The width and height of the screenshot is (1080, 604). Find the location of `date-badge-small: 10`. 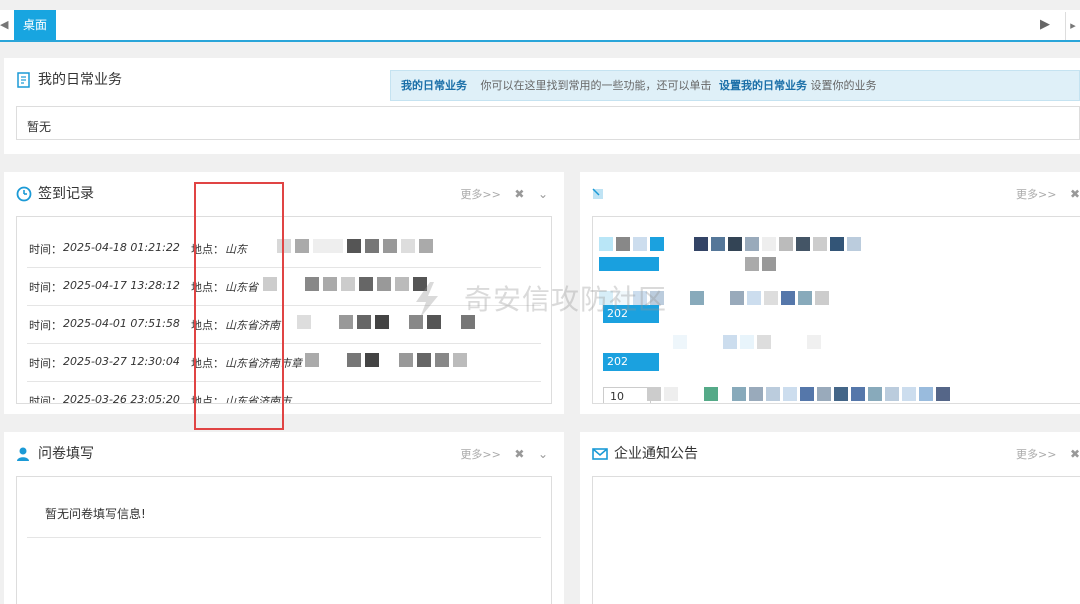

date-badge-small: 10 is located at coordinates (627, 395).